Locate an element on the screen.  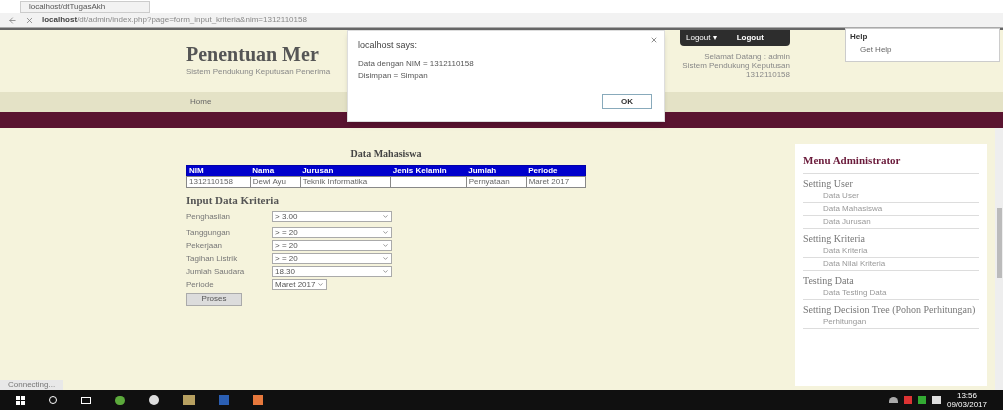
logout-link: Logout is located at coordinates (750, 38).